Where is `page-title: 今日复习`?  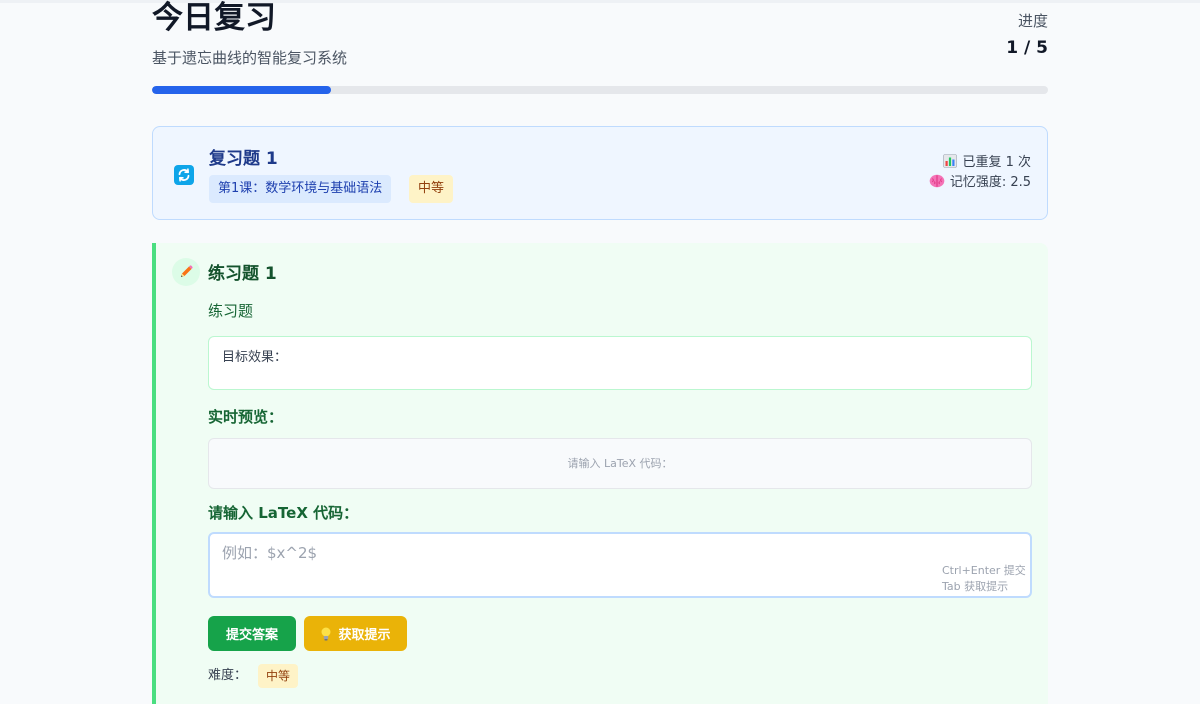
page-title: 今日复习 is located at coordinates (214, 18).